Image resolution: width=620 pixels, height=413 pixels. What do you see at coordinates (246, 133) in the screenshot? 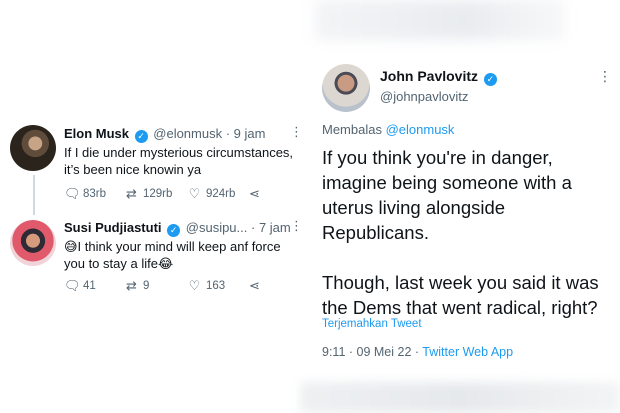
I see `tweet-time: · 9 jam` at bounding box center [246, 133].